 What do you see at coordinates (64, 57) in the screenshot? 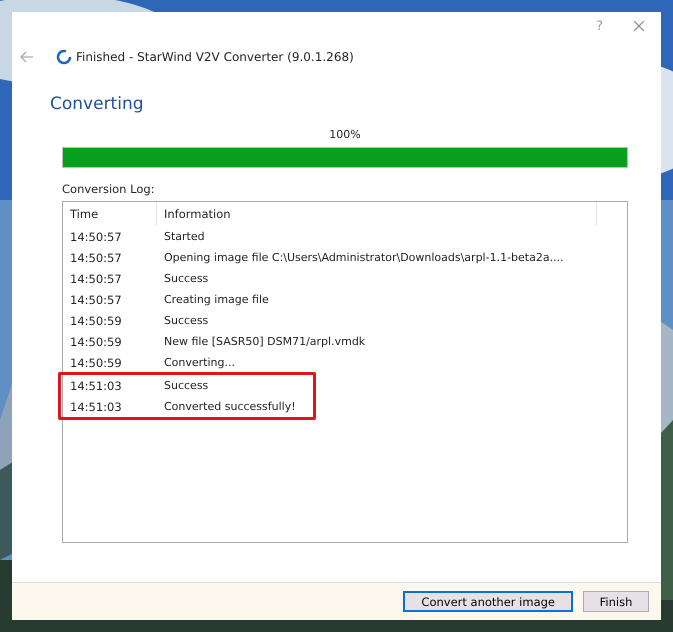
I see `ring-logo-icon` at bounding box center [64, 57].